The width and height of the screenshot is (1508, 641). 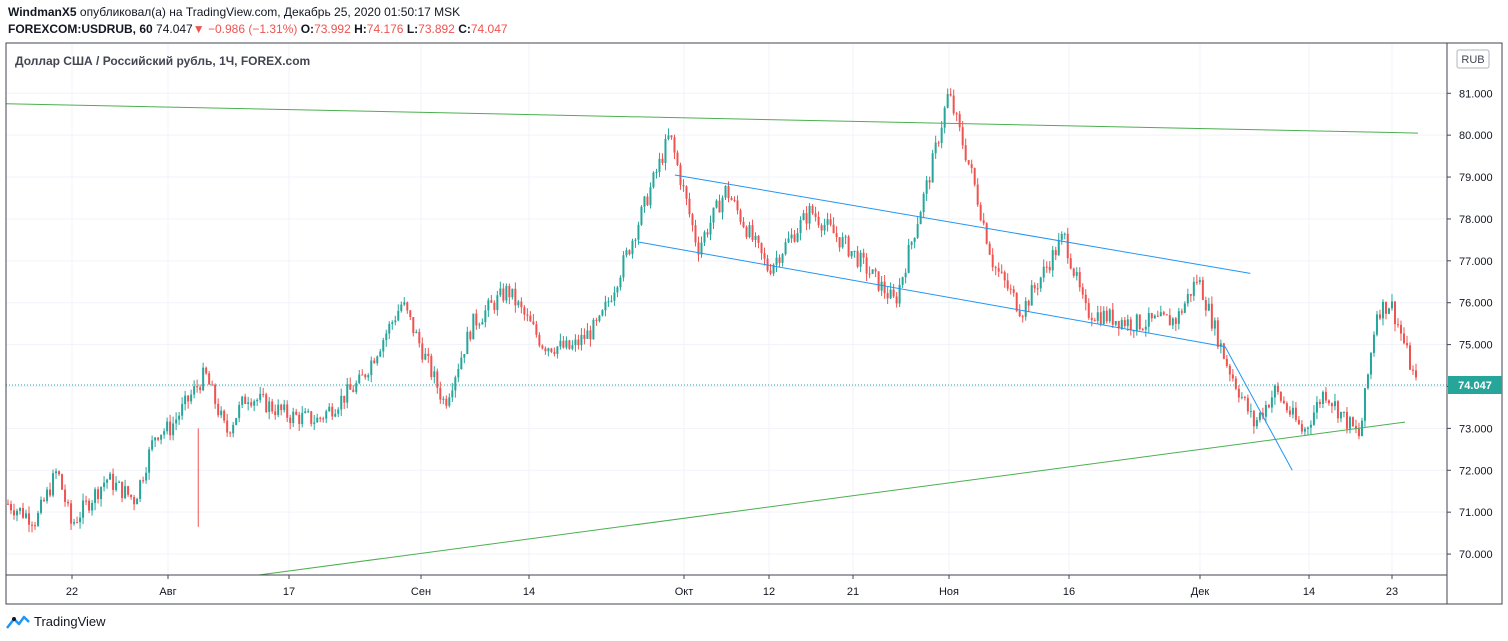 What do you see at coordinates (1258, 408) in the screenshot?
I see `trendline-breakdown` at bounding box center [1258, 408].